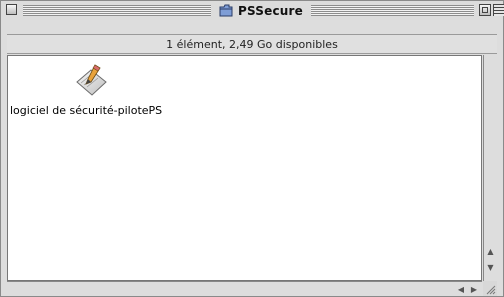 This screenshot has width=504, height=297. I want to click on scroll-up-arrow-icon: ▲, so click(490, 251).